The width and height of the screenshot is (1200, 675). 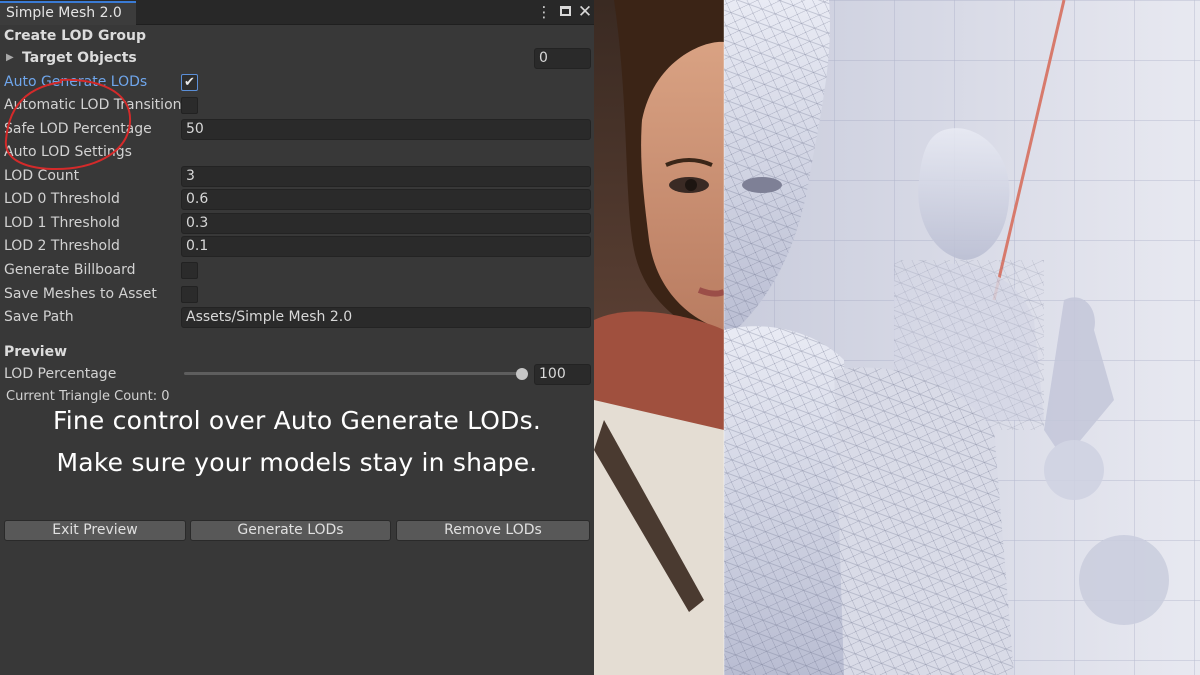 What do you see at coordinates (68, 13) in the screenshot?
I see `window-tab: Simple Mesh 2.0` at bounding box center [68, 13].